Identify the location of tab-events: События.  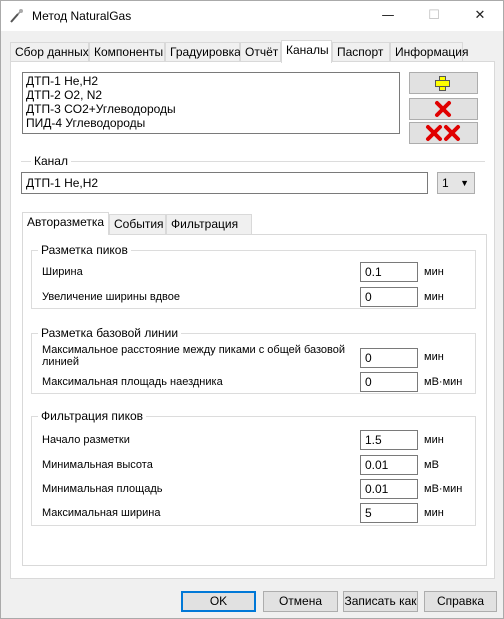
(137, 224).